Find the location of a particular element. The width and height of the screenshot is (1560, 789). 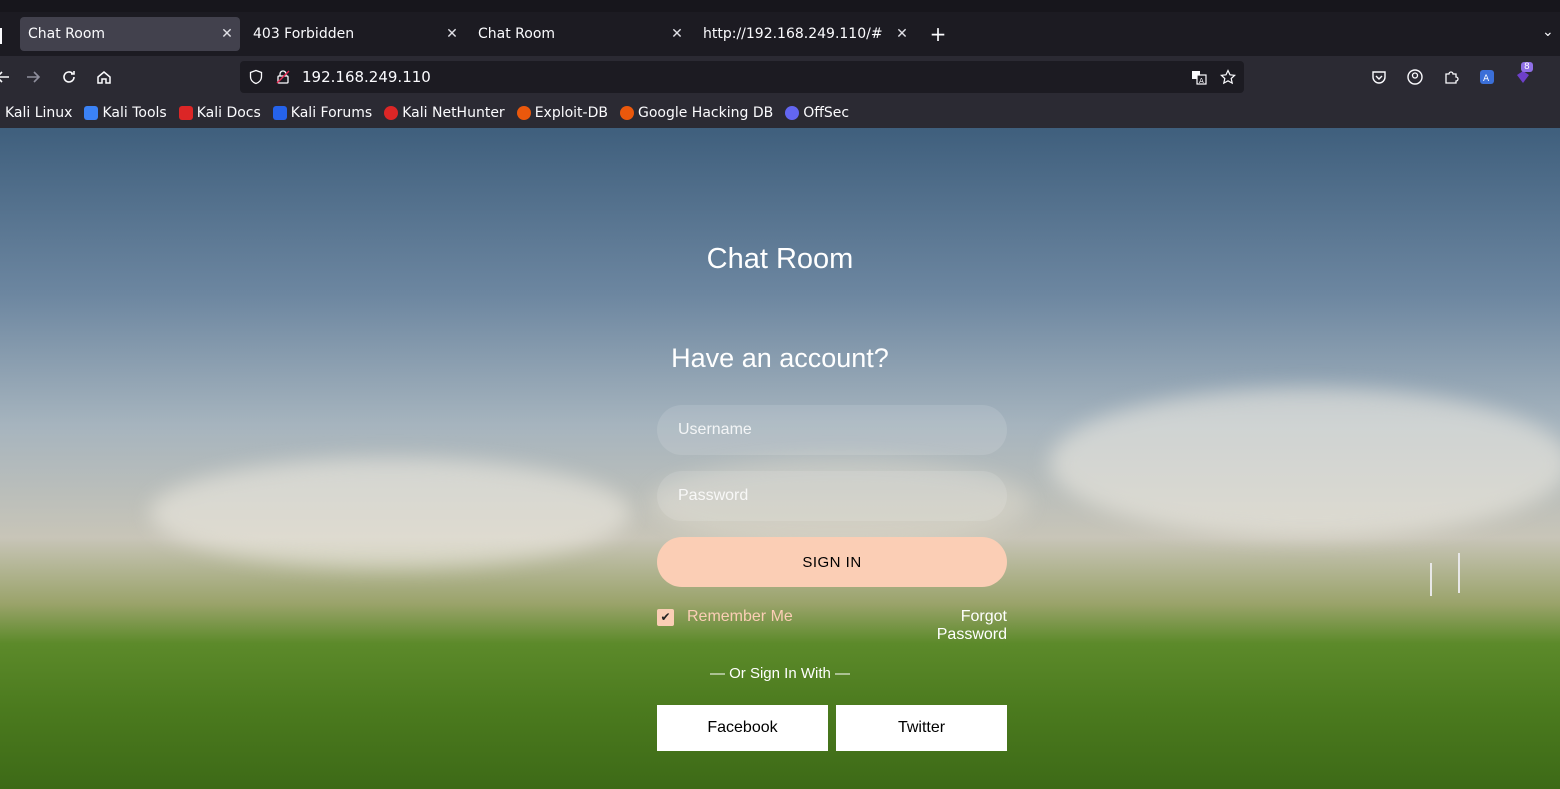

forward-button is located at coordinates (33, 77).